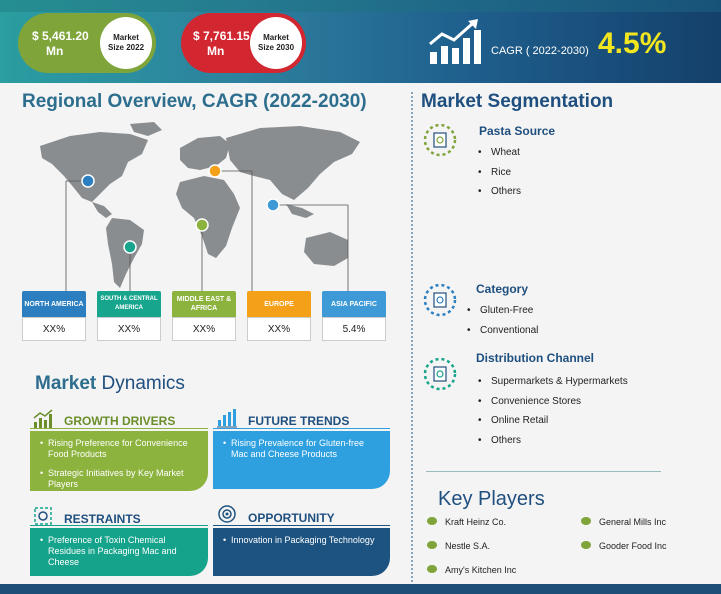  What do you see at coordinates (55, 51) in the screenshot?
I see `market-size-2022-unit: Mn` at bounding box center [55, 51].